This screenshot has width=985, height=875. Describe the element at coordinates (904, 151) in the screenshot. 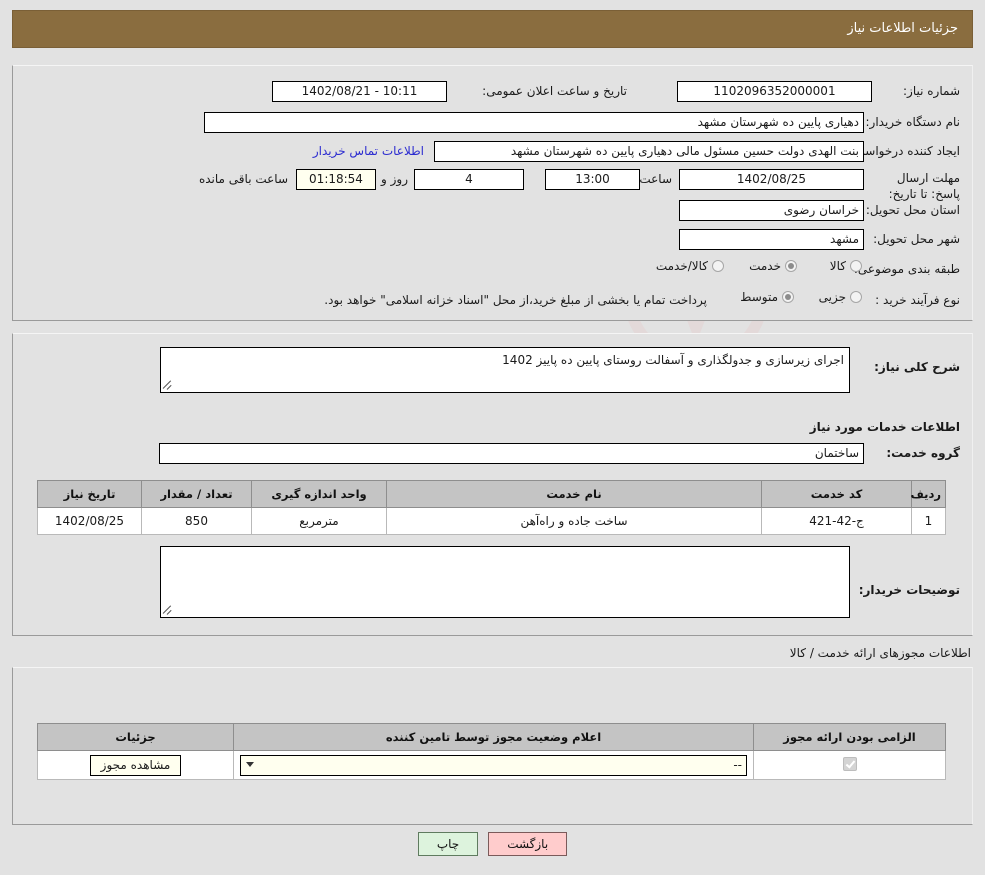

I see `creator-label: ایجاد کننده درخواست:` at that location.